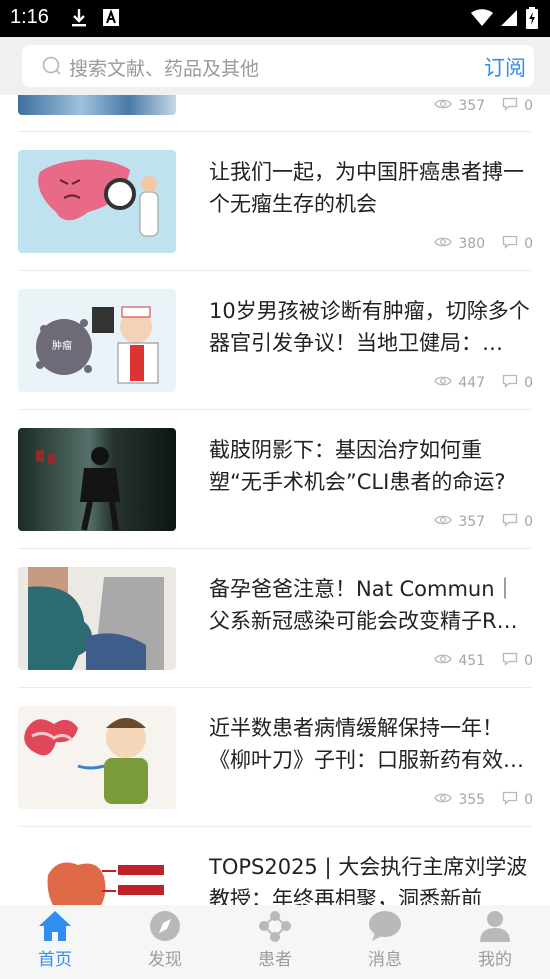 The height and width of the screenshot is (979, 550). I want to click on bottom-tab-bar: 首页 发现 患者 消息 我的, so click(275, 942).